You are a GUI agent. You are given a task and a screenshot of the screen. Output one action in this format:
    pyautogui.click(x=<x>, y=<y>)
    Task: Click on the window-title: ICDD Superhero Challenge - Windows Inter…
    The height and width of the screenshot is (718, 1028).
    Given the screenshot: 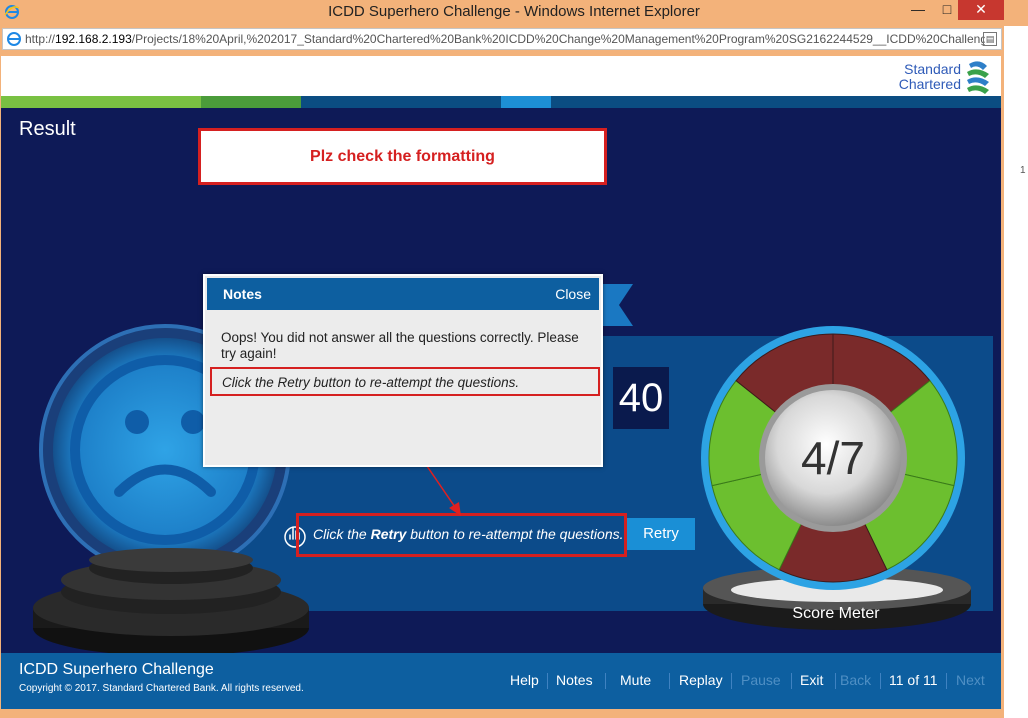 What is the action you would take?
    pyautogui.click(x=514, y=11)
    